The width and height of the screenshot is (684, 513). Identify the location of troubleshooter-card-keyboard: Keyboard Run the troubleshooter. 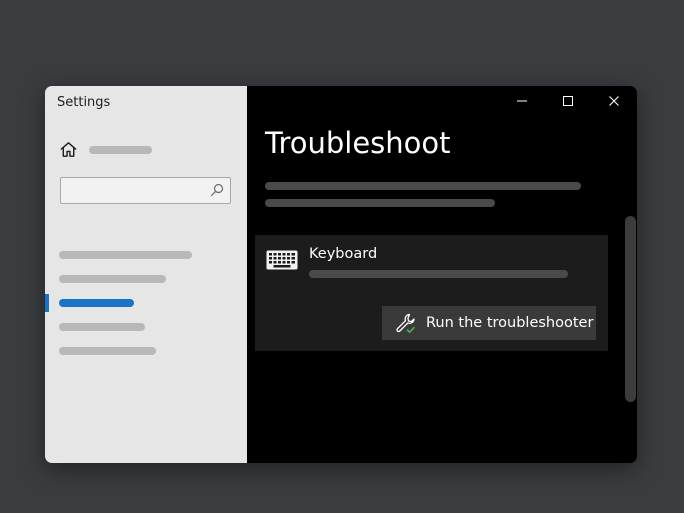
(431, 293).